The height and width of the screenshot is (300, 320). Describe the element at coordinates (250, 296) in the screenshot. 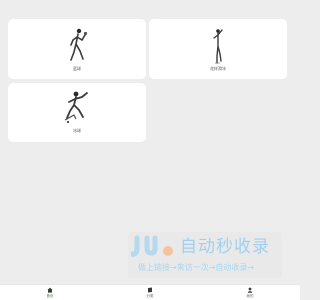

I see `tab-label: 我的` at that location.